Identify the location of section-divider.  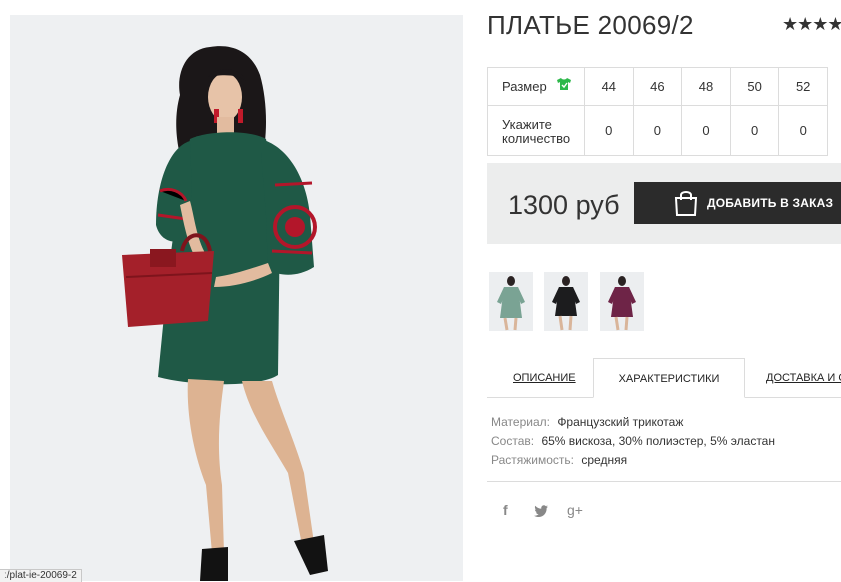
(664, 481).